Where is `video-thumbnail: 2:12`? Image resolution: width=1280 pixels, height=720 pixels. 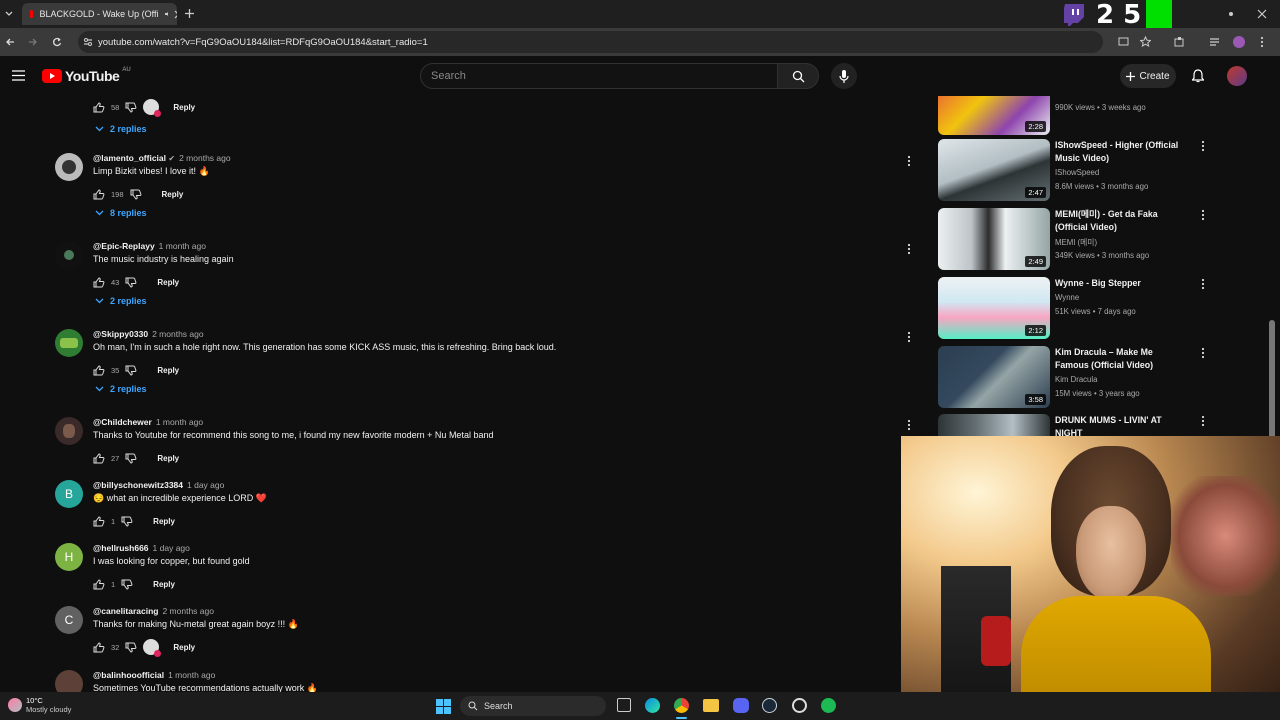
video-thumbnail: 2:12 is located at coordinates (994, 308).